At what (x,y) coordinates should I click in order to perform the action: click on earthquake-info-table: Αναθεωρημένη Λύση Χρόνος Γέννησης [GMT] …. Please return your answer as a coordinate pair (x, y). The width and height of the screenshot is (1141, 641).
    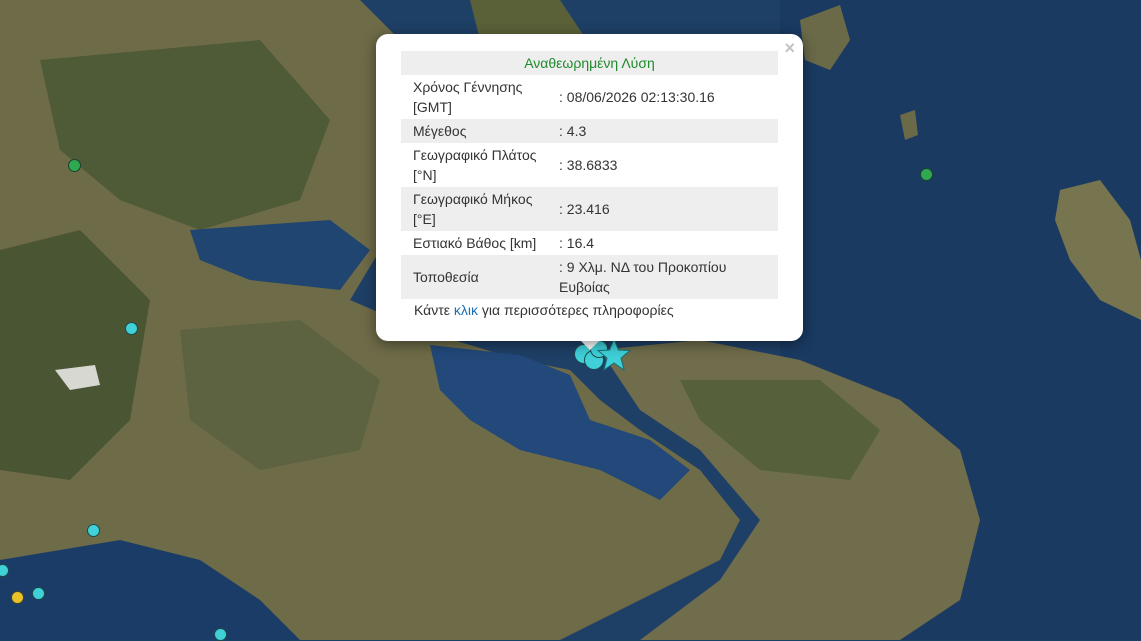
    Looking at the image, I should click on (589, 175).